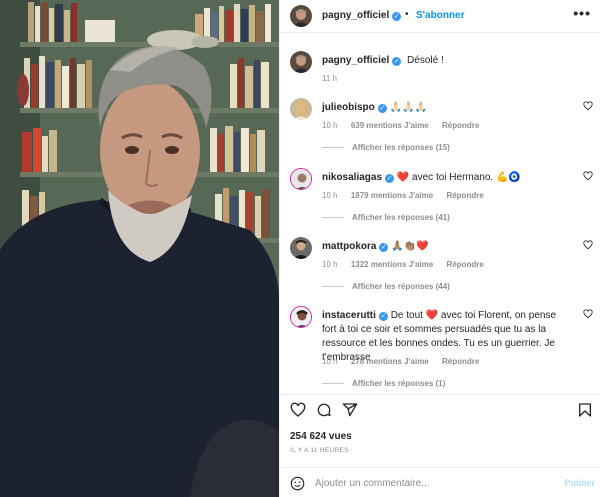  I want to click on comment-meta: 10 h 1879 mentions J'aime Répondre, so click(408, 195).